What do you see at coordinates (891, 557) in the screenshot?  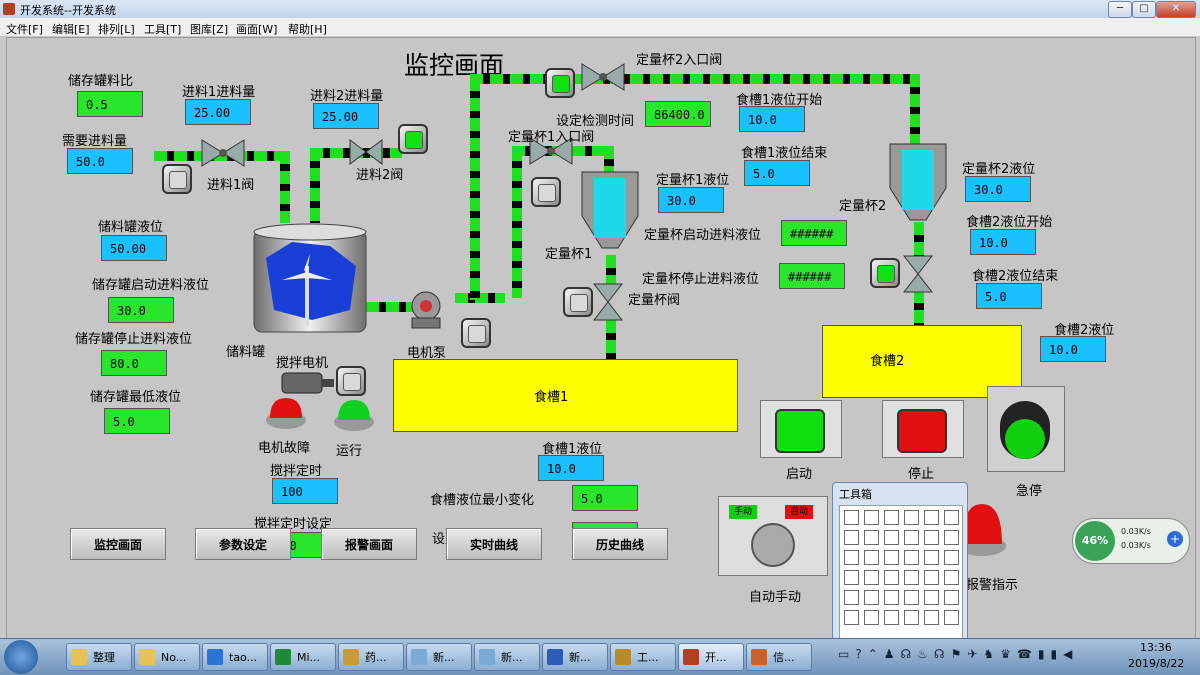 I see `text-tool-icon` at bounding box center [891, 557].